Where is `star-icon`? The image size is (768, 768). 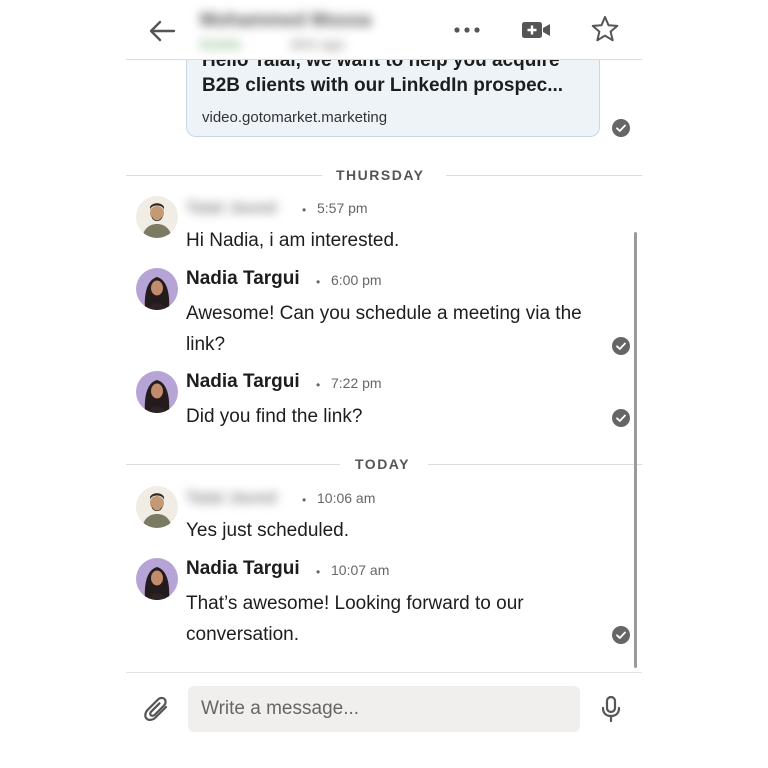 star-icon is located at coordinates (605, 29).